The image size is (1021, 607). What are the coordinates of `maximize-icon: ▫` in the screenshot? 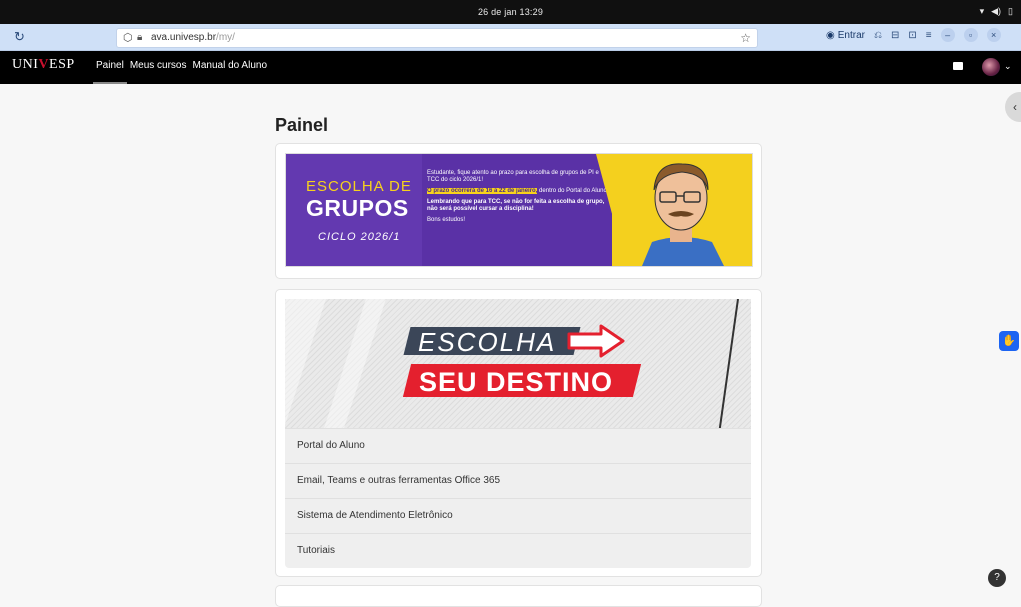 It's located at (970, 35).